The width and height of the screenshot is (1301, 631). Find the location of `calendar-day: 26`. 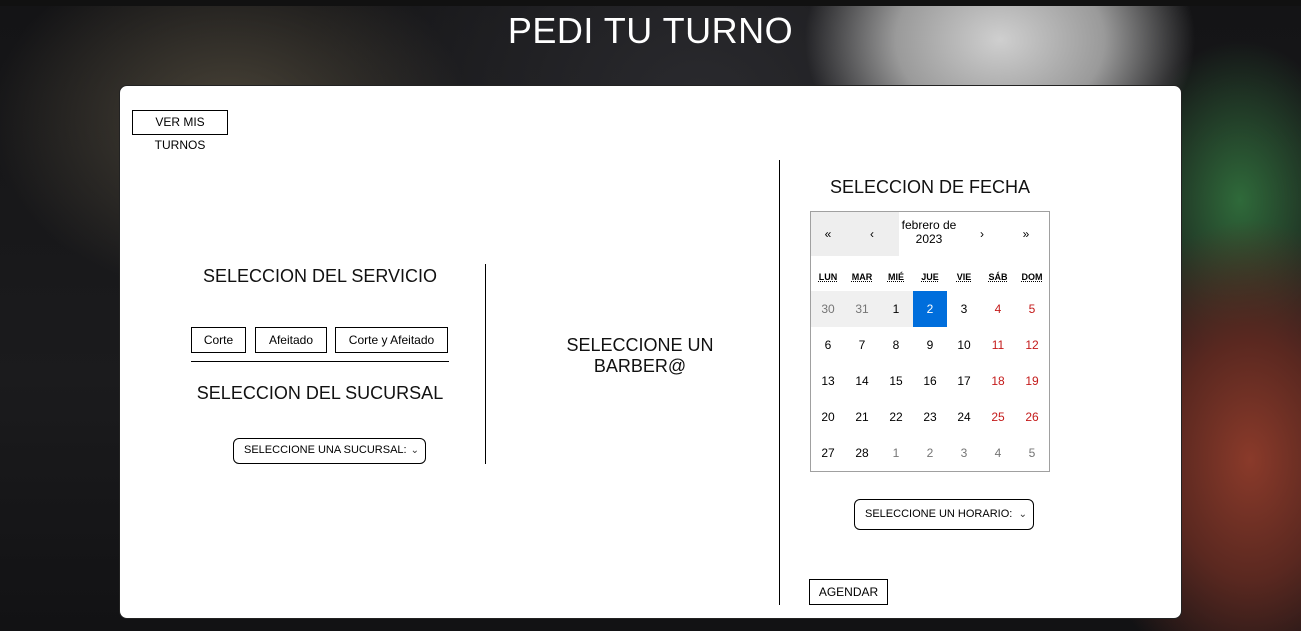

calendar-day: 26 is located at coordinates (1032, 417).